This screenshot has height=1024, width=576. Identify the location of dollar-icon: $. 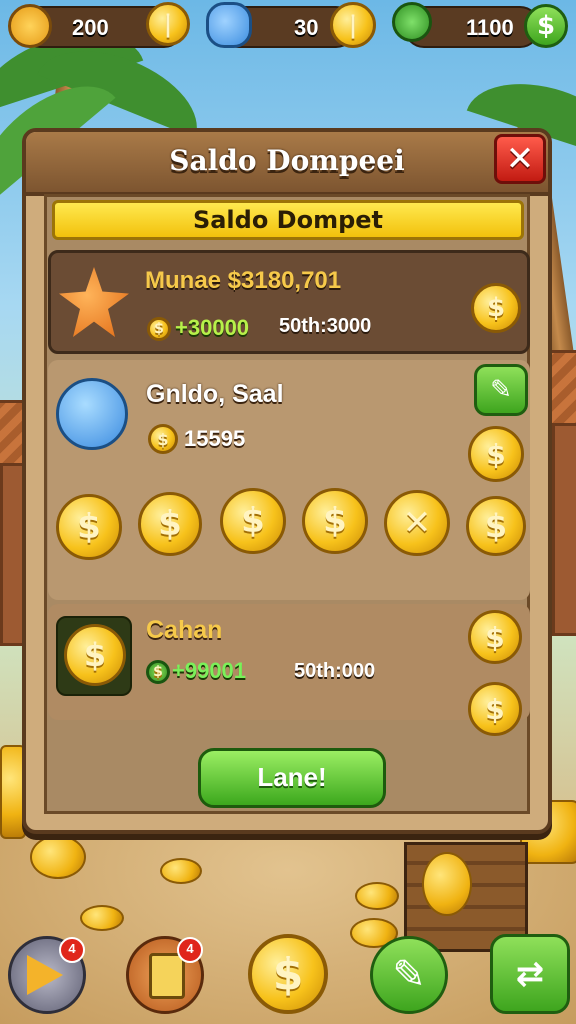
(546, 26).